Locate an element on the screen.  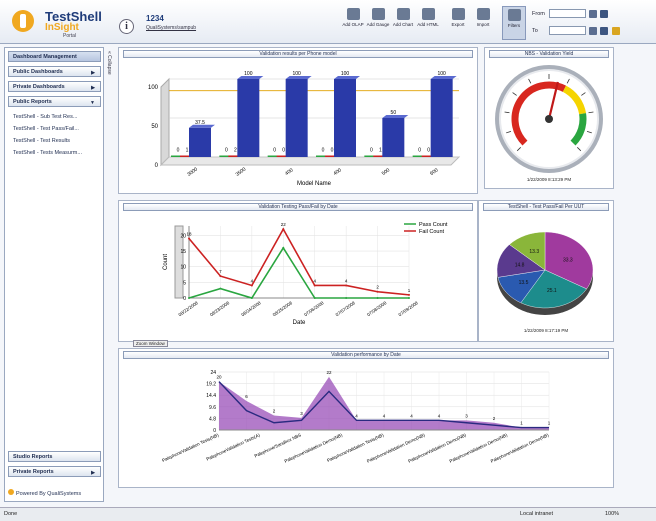
pie-slice-label: 13.3 is located at coordinates (534, 252).